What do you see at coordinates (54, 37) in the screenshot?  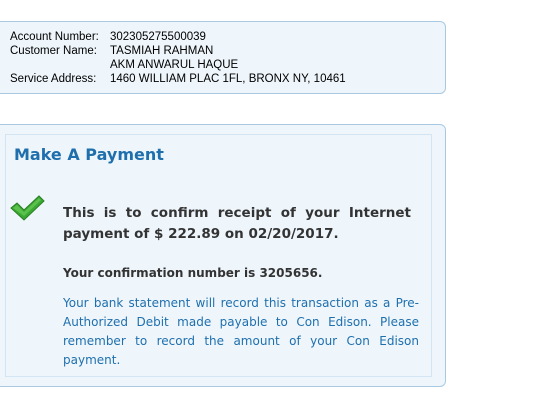 I see `account-number-label: Account Number:` at bounding box center [54, 37].